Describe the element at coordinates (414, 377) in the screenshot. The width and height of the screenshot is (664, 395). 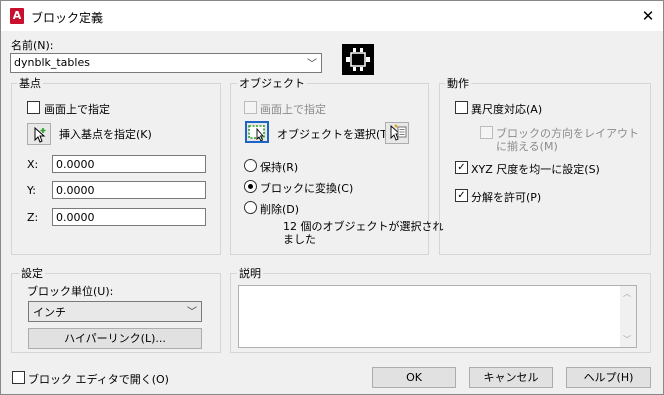
I see `ok-button: OK` at that location.